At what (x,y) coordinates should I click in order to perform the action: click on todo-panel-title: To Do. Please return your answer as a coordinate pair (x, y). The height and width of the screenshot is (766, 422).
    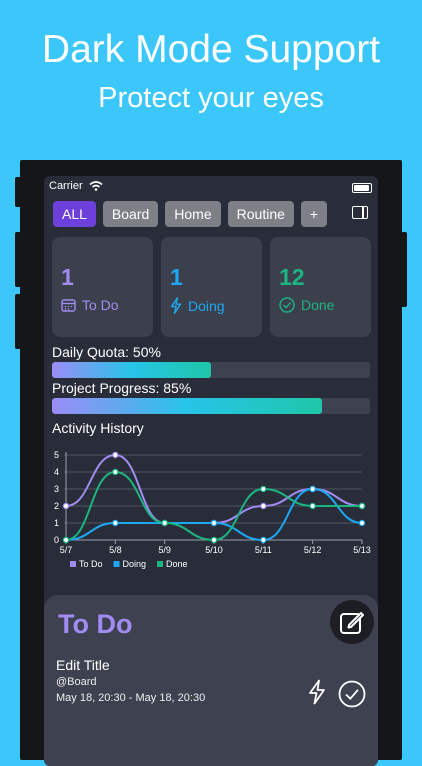
    Looking at the image, I should click on (95, 624).